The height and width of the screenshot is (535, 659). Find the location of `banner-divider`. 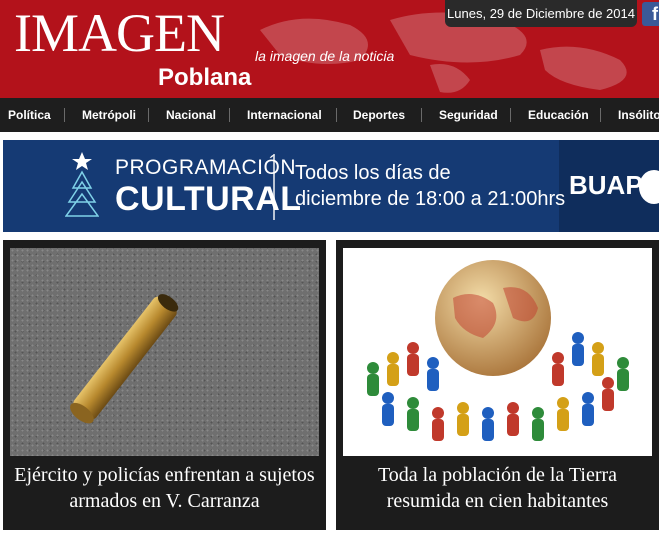

banner-divider is located at coordinates (274, 187).